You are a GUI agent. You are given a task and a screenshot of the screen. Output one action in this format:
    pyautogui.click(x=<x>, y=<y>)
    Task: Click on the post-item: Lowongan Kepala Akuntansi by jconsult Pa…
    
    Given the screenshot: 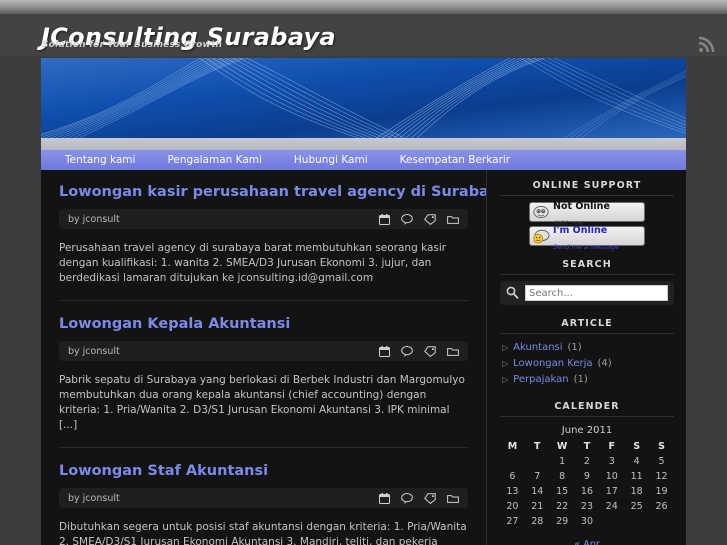 What is the action you would take?
    pyautogui.click(x=263, y=381)
    